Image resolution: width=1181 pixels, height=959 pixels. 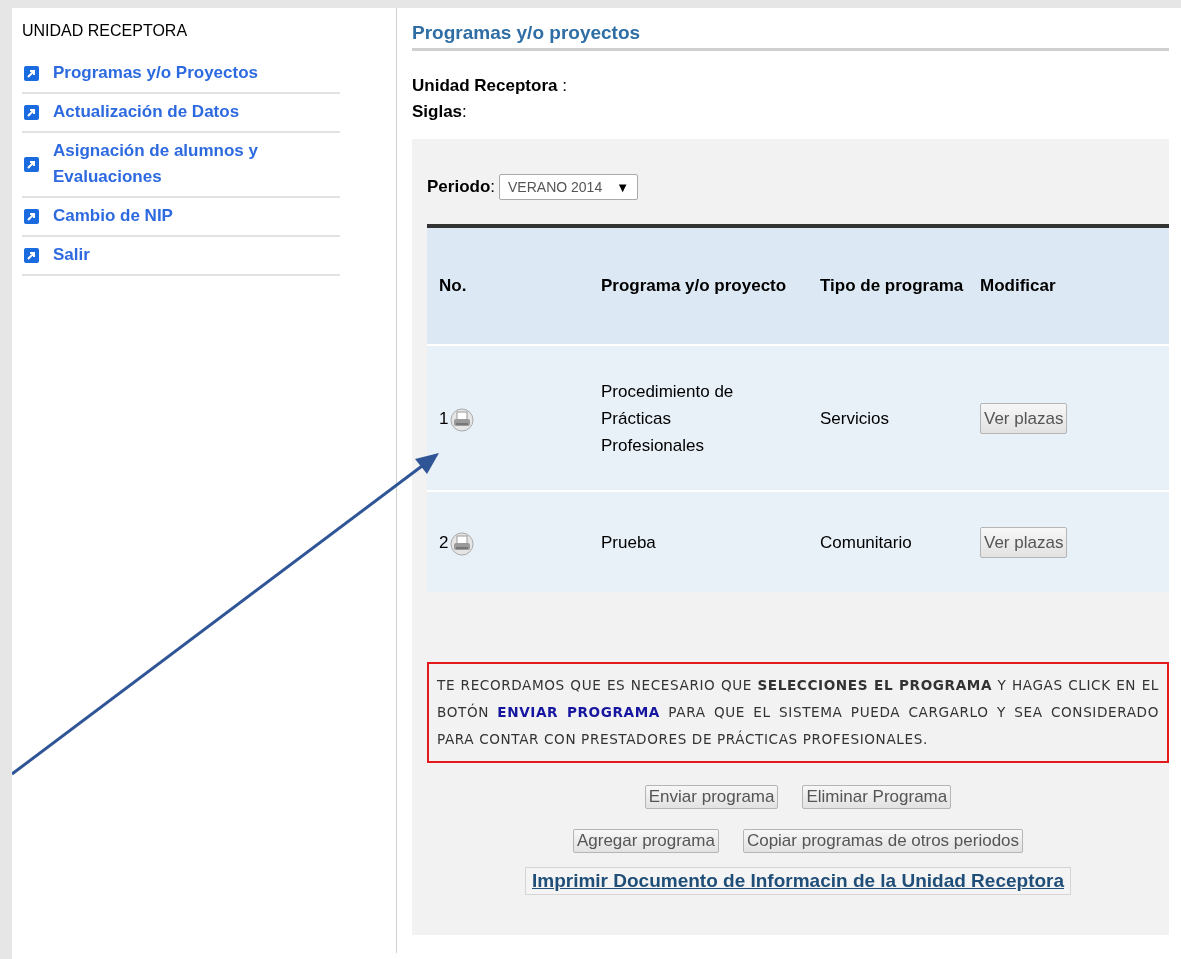 What do you see at coordinates (854, 418) in the screenshot?
I see `program-type: Servicios` at bounding box center [854, 418].